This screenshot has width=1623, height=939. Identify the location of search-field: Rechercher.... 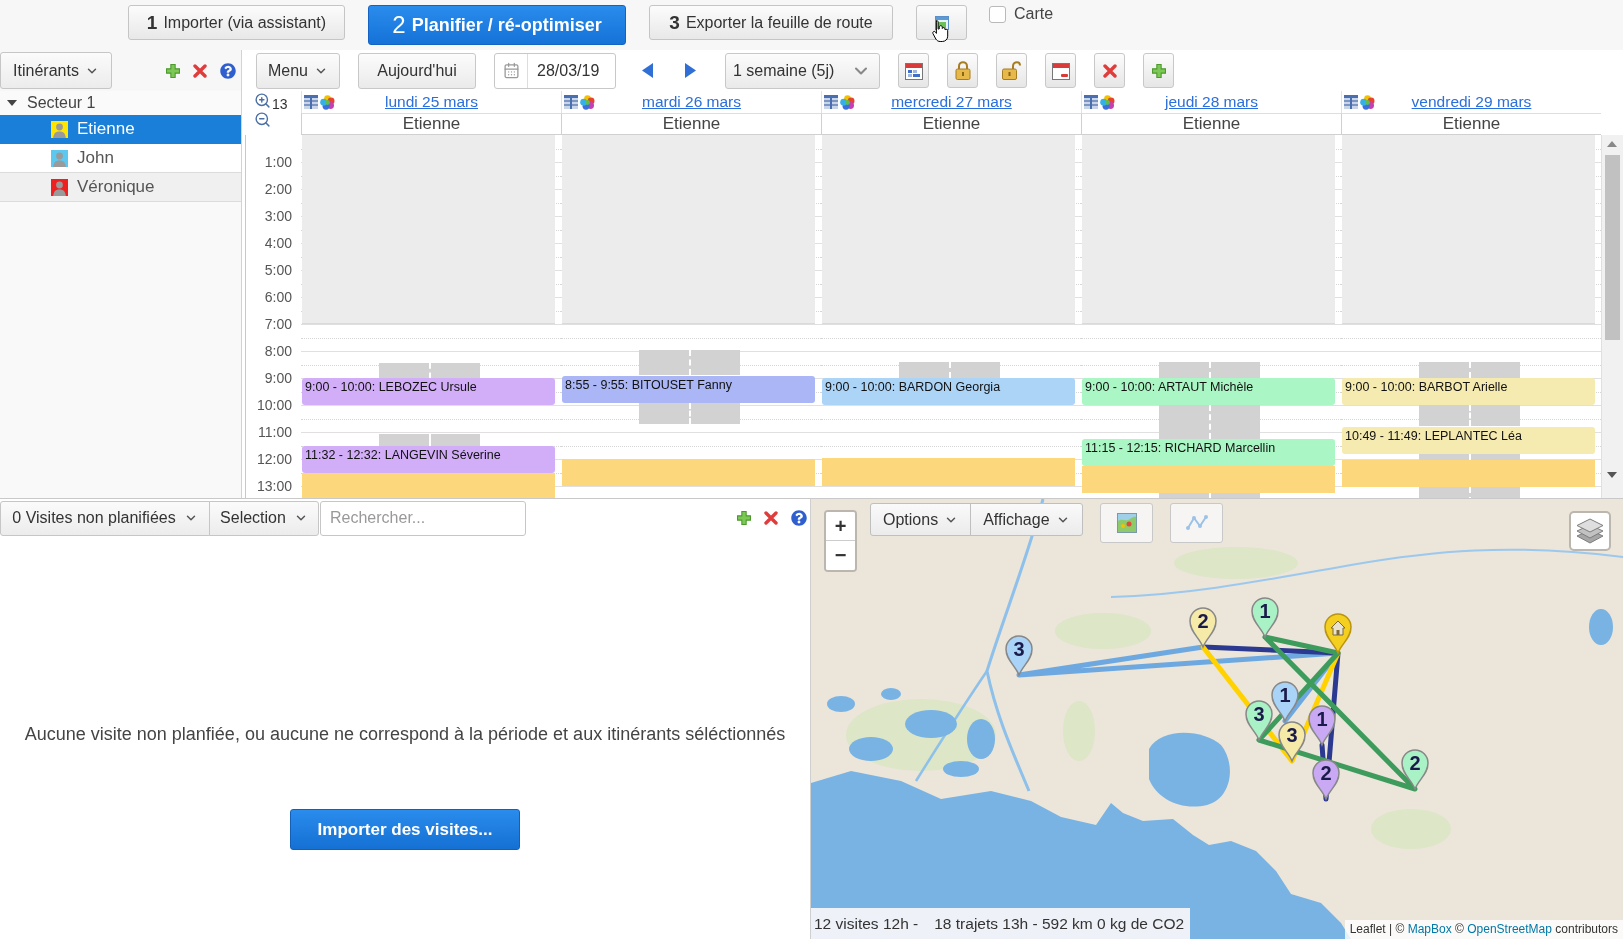
(423, 518).